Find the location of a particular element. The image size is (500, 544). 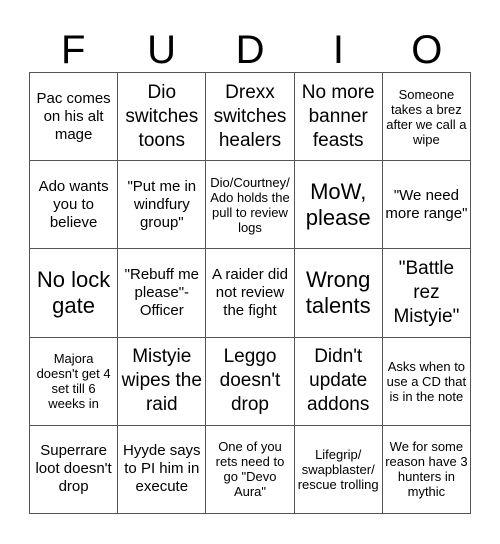

bingo-header: F U D I O is located at coordinates (250, 50).